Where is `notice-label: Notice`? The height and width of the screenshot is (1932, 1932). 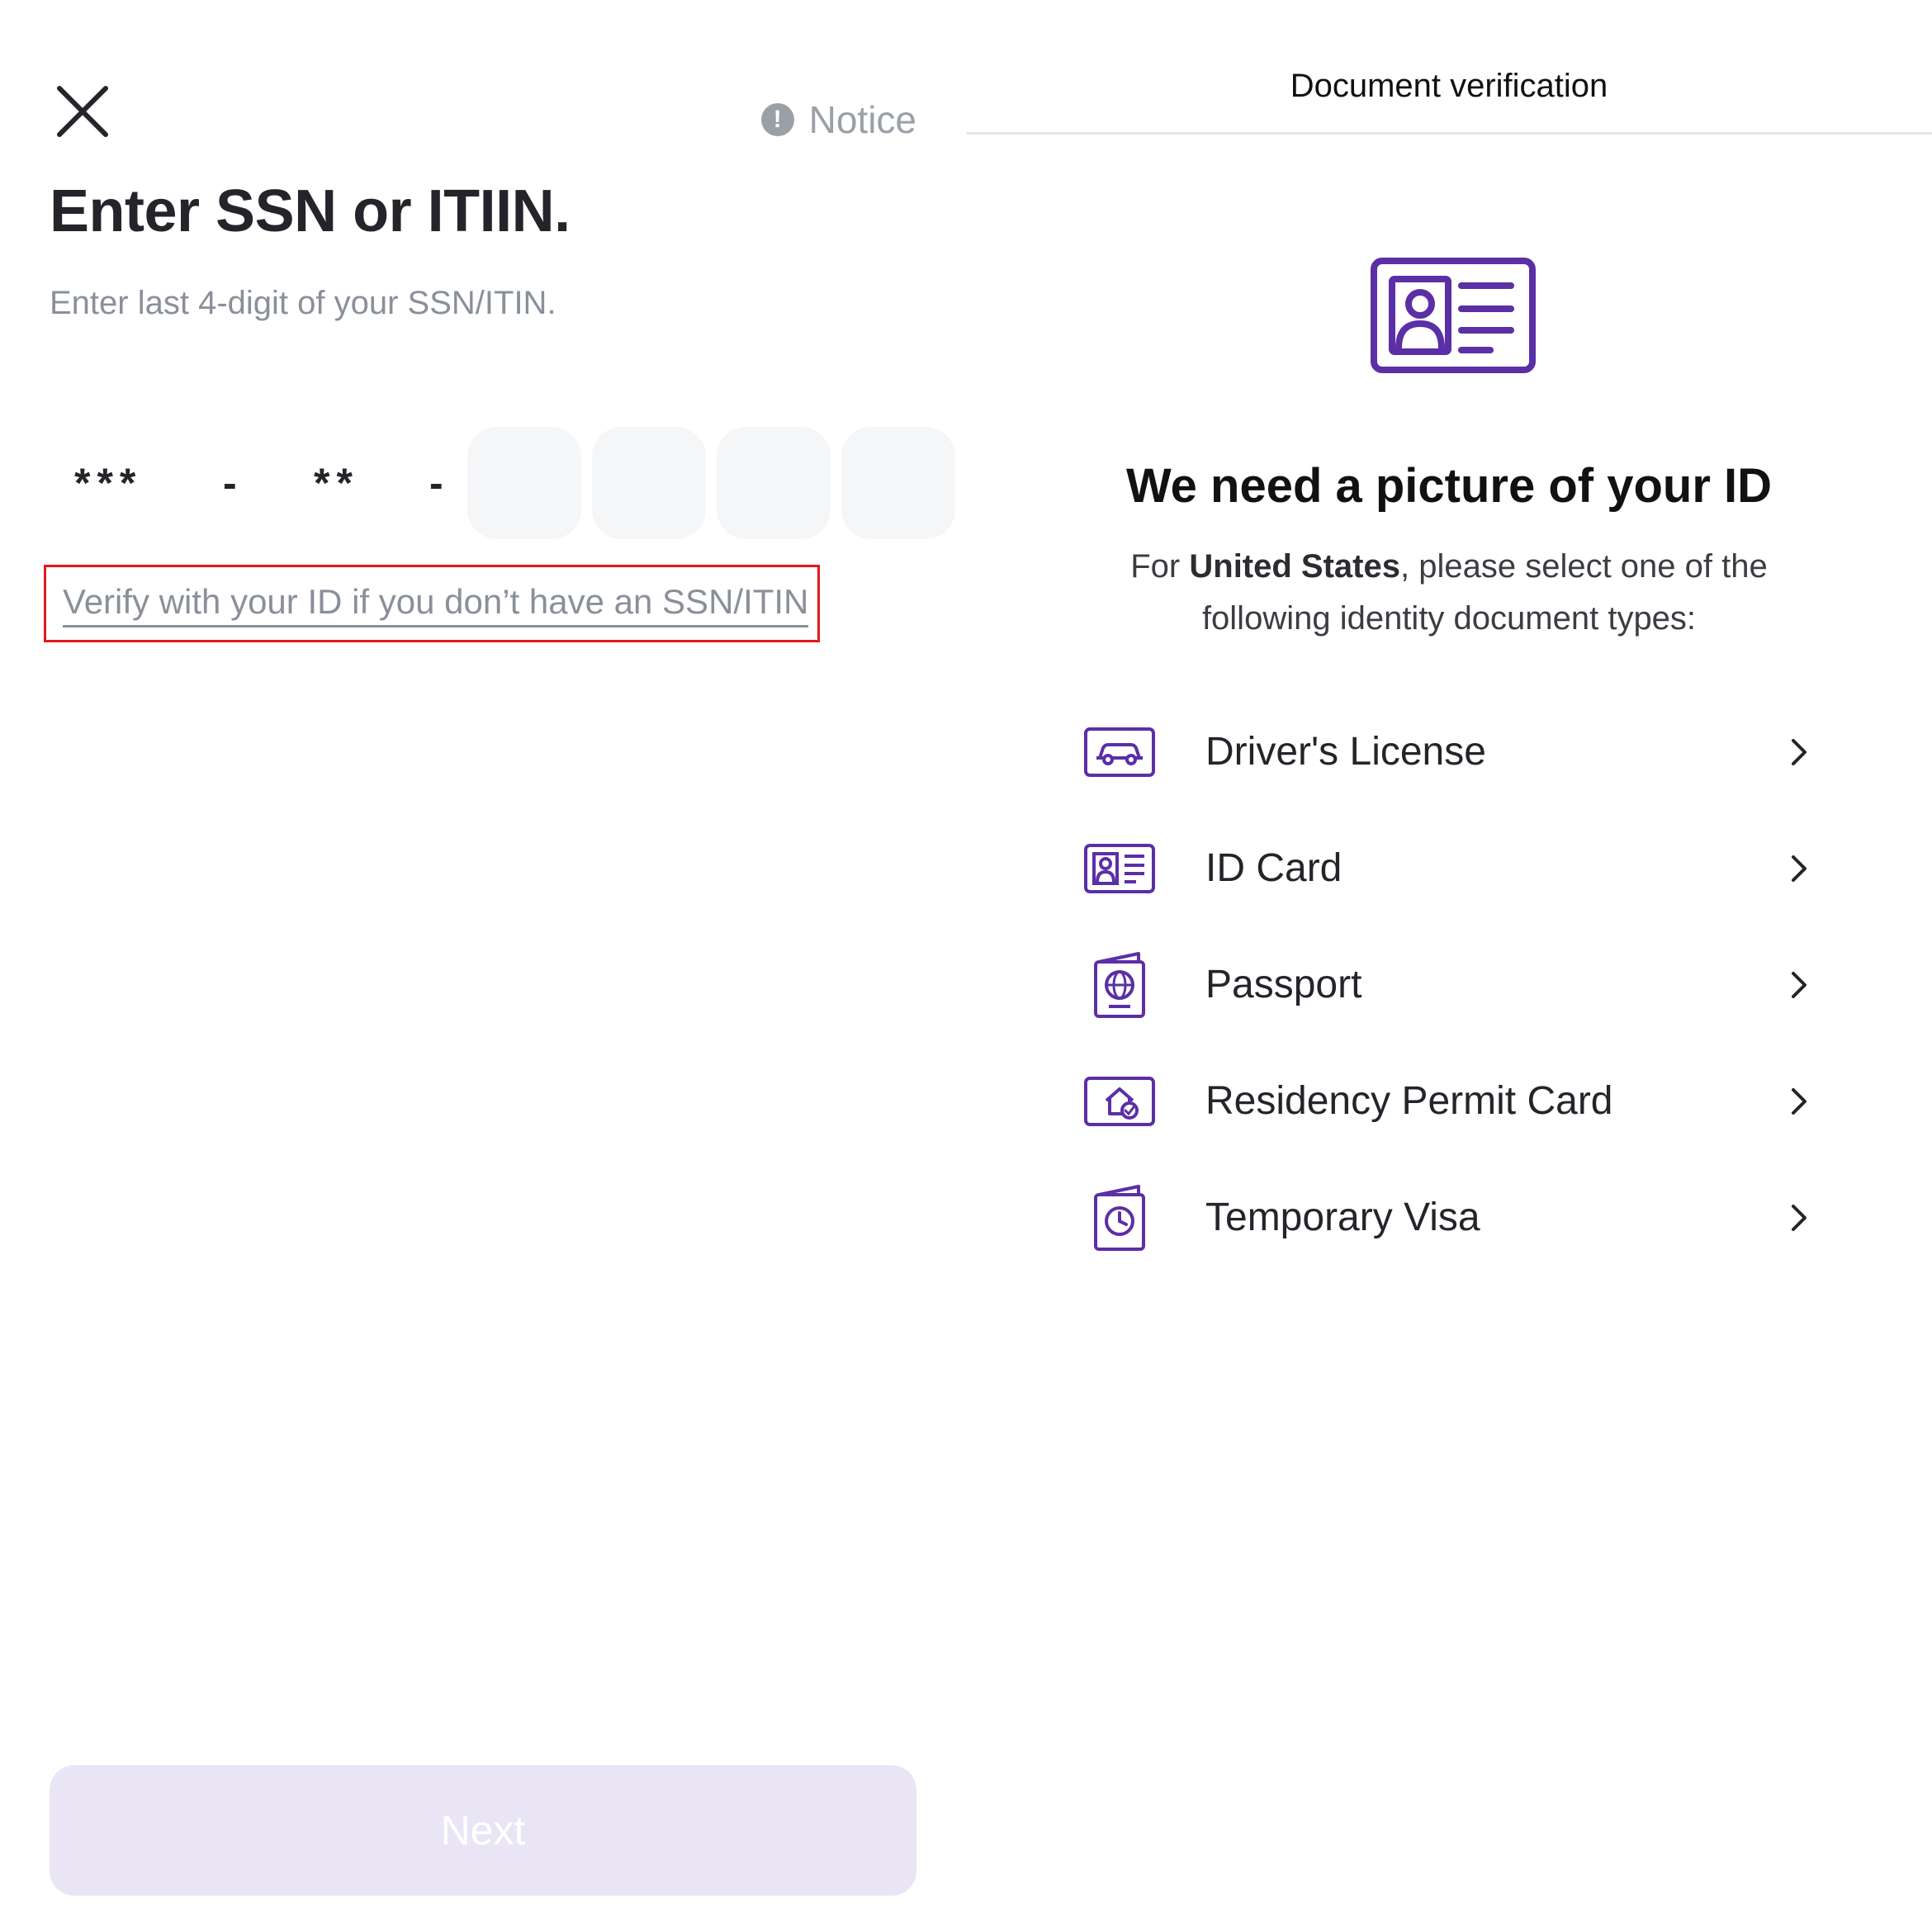 notice-label: Notice is located at coordinates (862, 119).